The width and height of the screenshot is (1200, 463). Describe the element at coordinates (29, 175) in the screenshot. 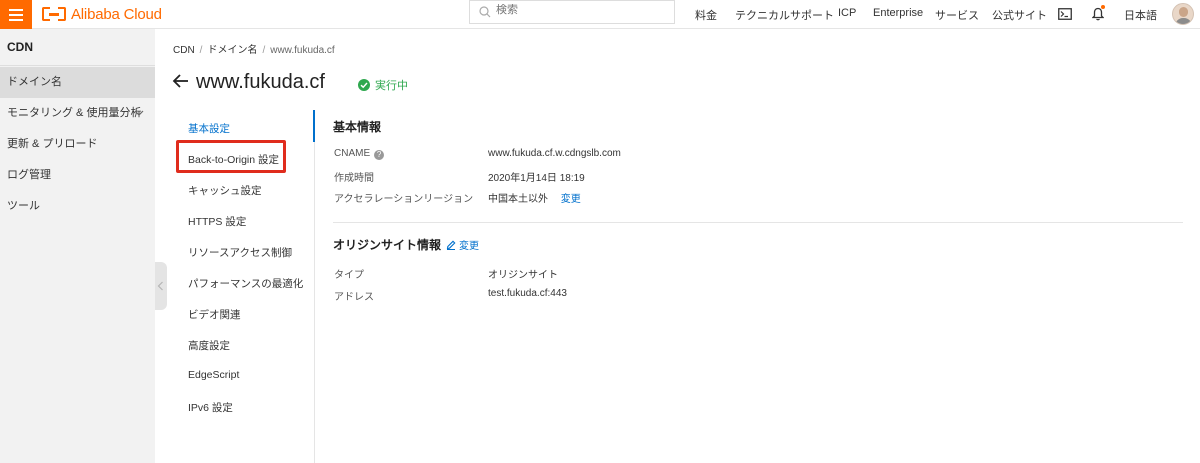

I see `sidebar-item-label: ログ管理` at that location.